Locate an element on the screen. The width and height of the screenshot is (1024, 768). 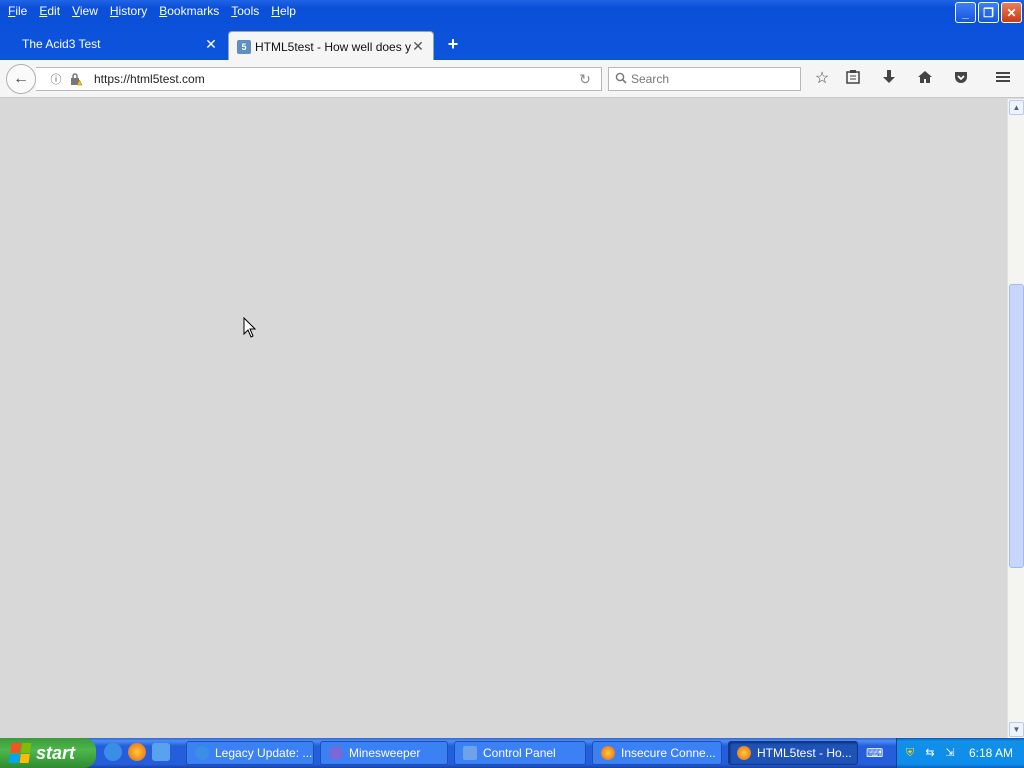
minesweeper-icon is located at coordinates (336, 753).